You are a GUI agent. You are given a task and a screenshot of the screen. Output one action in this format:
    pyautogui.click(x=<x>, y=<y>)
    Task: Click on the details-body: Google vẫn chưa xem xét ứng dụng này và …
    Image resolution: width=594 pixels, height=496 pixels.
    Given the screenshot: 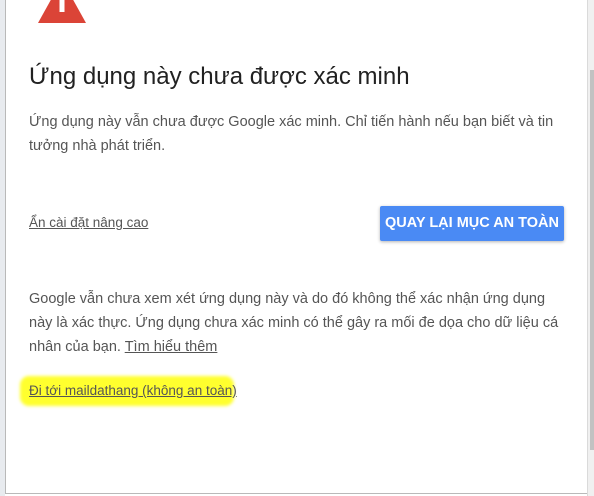 What is the action you would take?
    pyautogui.click(x=294, y=323)
    